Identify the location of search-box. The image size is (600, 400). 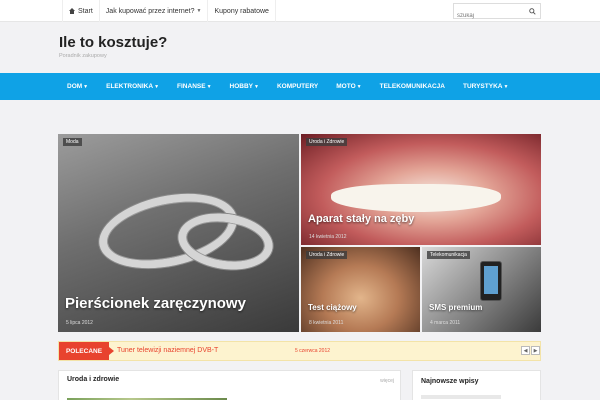
(497, 13).